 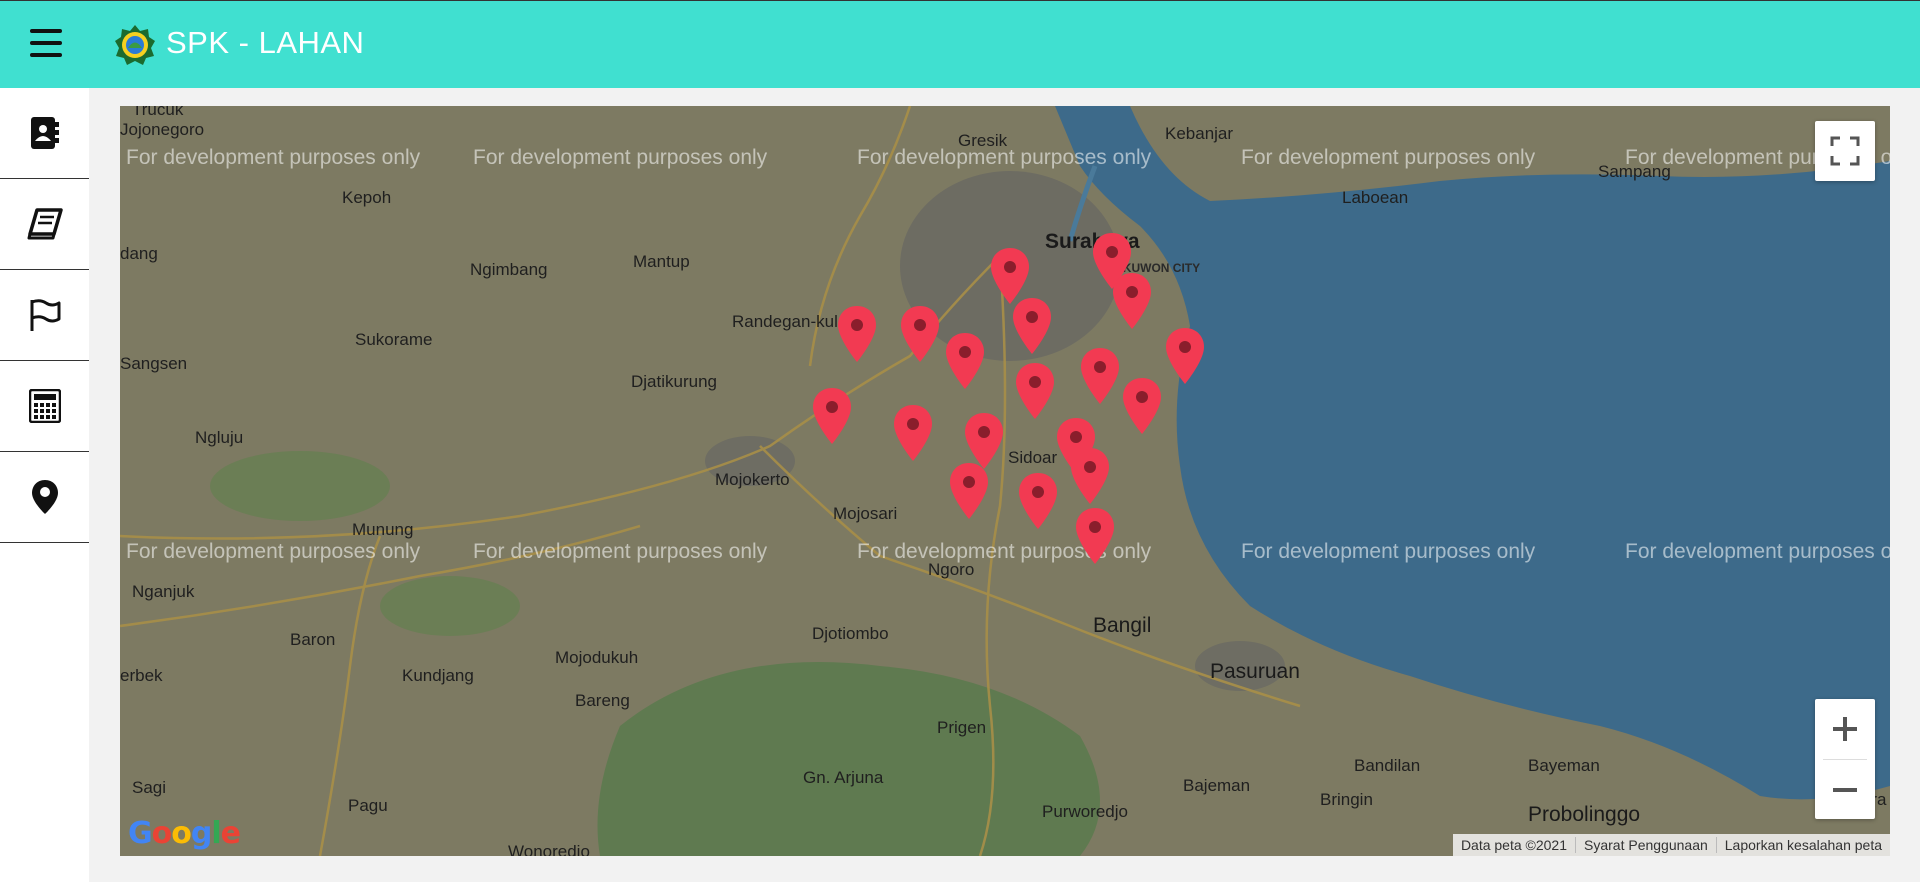 What do you see at coordinates (1564, 765) in the screenshot?
I see `place-label: Bayeman` at bounding box center [1564, 765].